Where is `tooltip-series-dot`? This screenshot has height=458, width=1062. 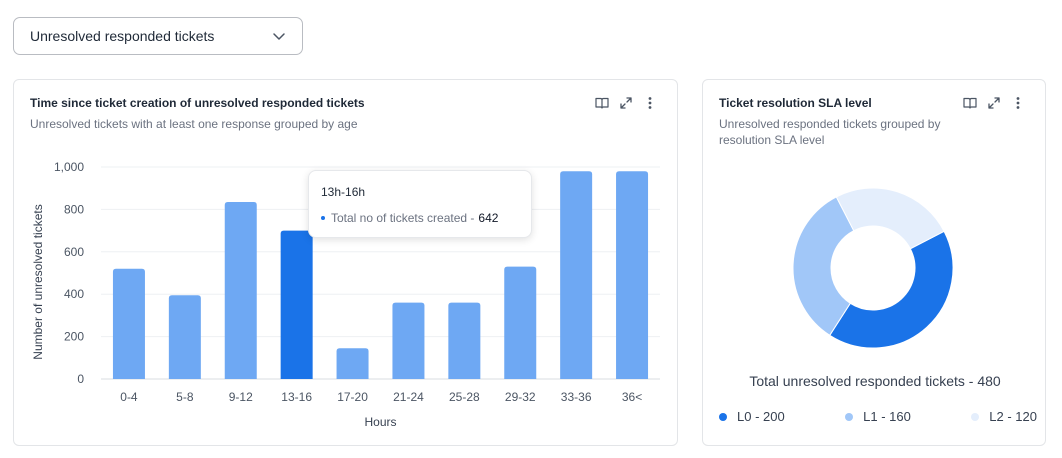 tooltip-series-dot is located at coordinates (323, 218).